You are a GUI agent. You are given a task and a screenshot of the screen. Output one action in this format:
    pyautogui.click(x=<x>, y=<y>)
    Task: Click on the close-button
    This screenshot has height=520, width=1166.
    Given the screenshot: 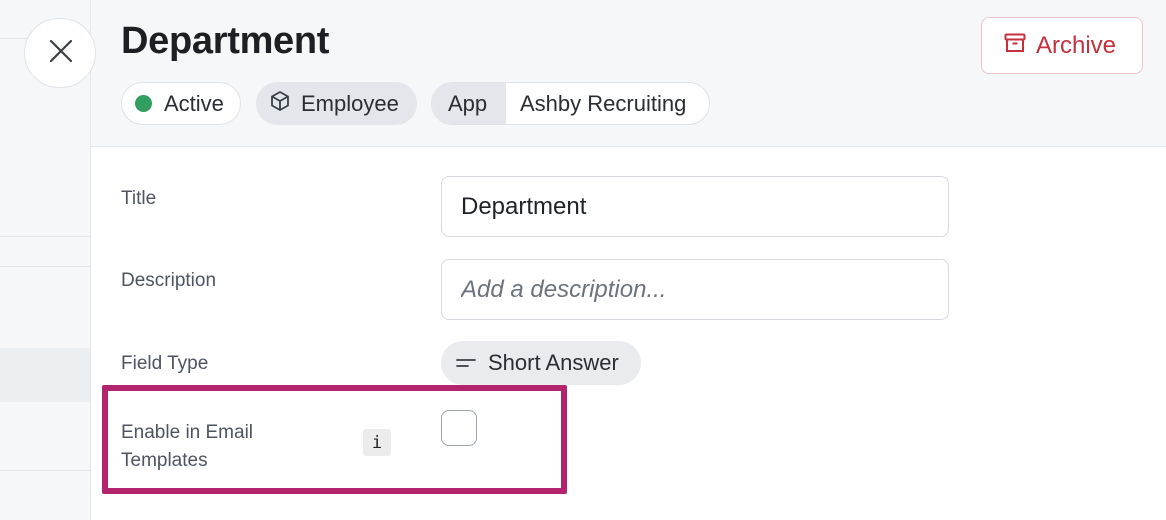 What is the action you would take?
    pyautogui.click(x=60, y=53)
    